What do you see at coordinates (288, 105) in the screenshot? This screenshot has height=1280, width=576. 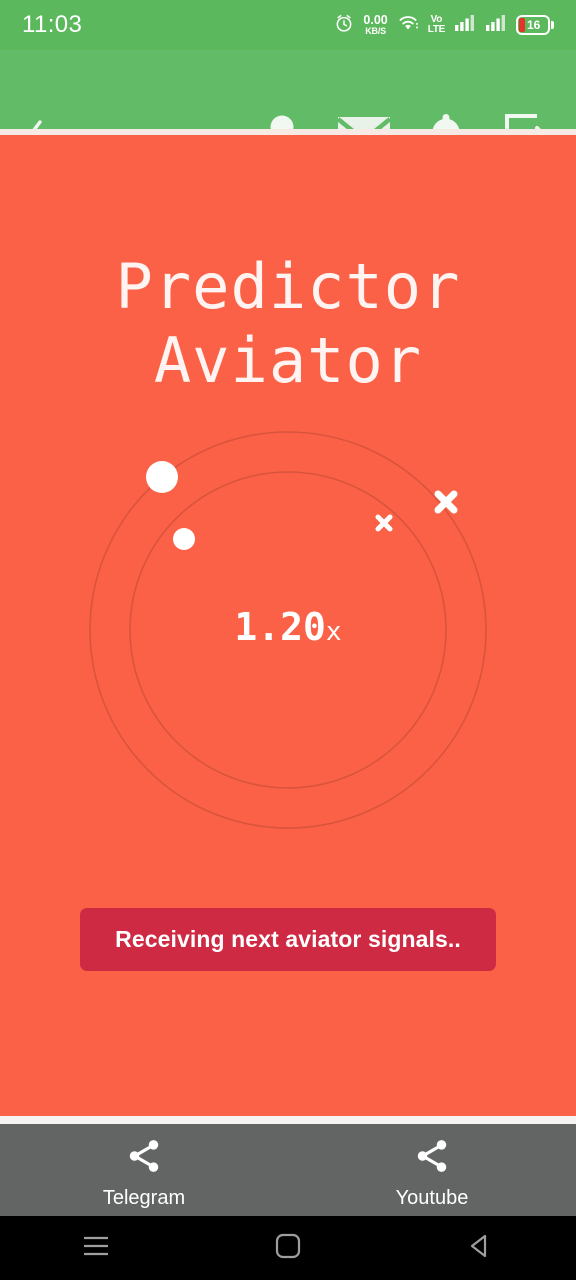 I see `app-header` at bounding box center [288, 105].